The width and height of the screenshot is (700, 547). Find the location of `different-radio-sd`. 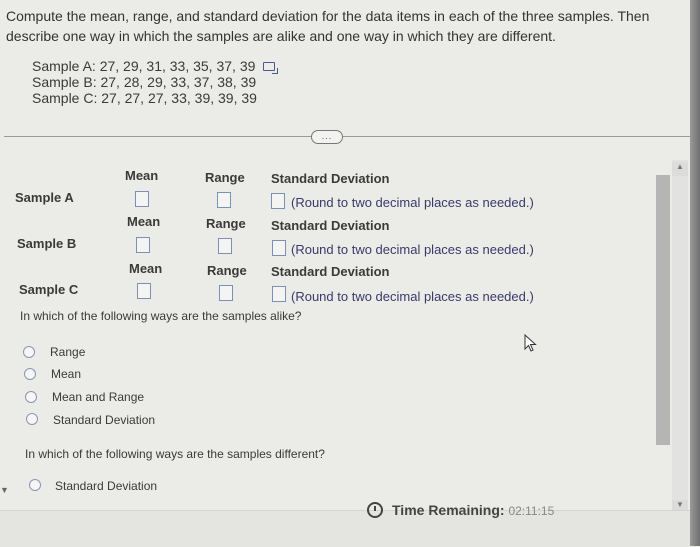

different-radio-sd is located at coordinates (35, 485).